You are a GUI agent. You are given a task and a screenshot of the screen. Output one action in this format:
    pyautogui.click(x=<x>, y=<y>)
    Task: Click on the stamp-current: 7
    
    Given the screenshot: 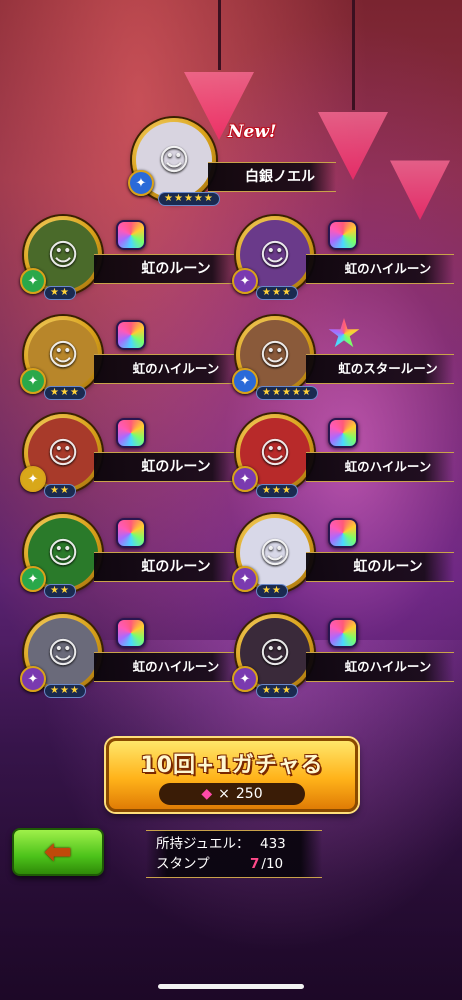 What is the action you would take?
    pyautogui.click(x=255, y=864)
    